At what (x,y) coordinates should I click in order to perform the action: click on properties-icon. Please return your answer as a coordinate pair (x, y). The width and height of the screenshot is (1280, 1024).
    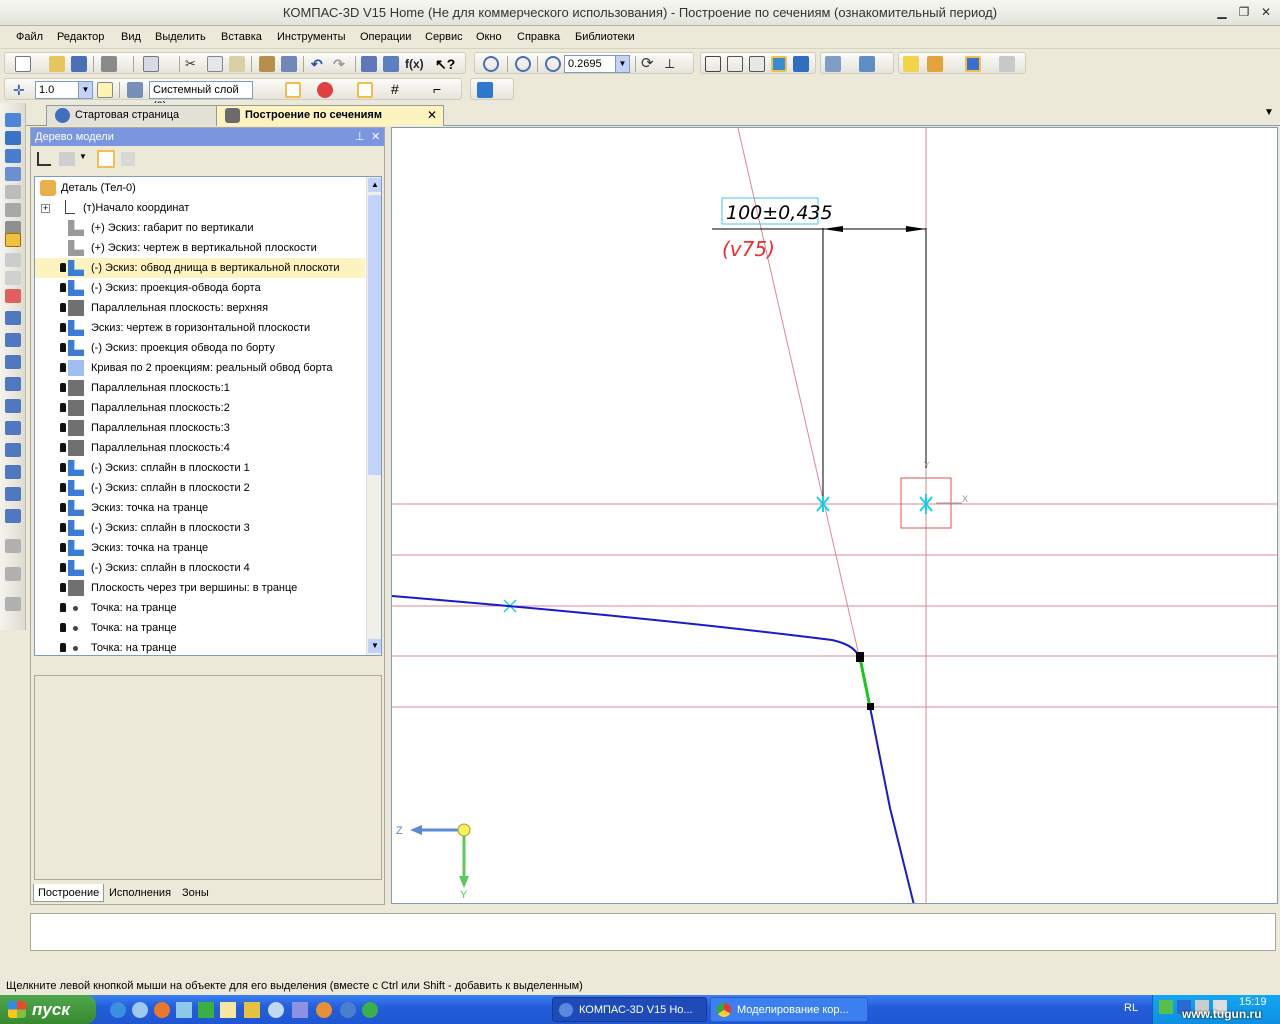
    Looking at the image, I should click on (289, 64).